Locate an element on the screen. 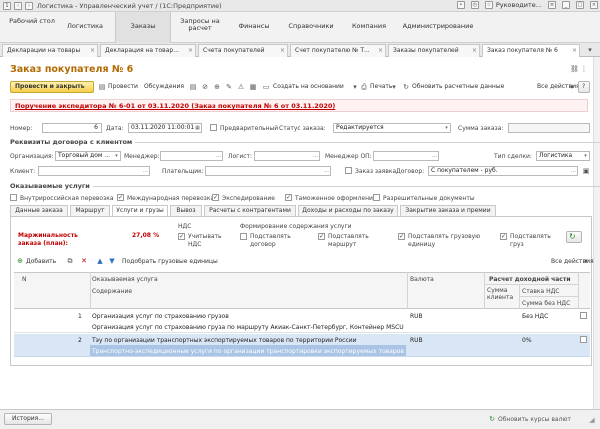 This screenshot has width=600, height=429. document-icon: ▤ is located at coordinates (193, 87).